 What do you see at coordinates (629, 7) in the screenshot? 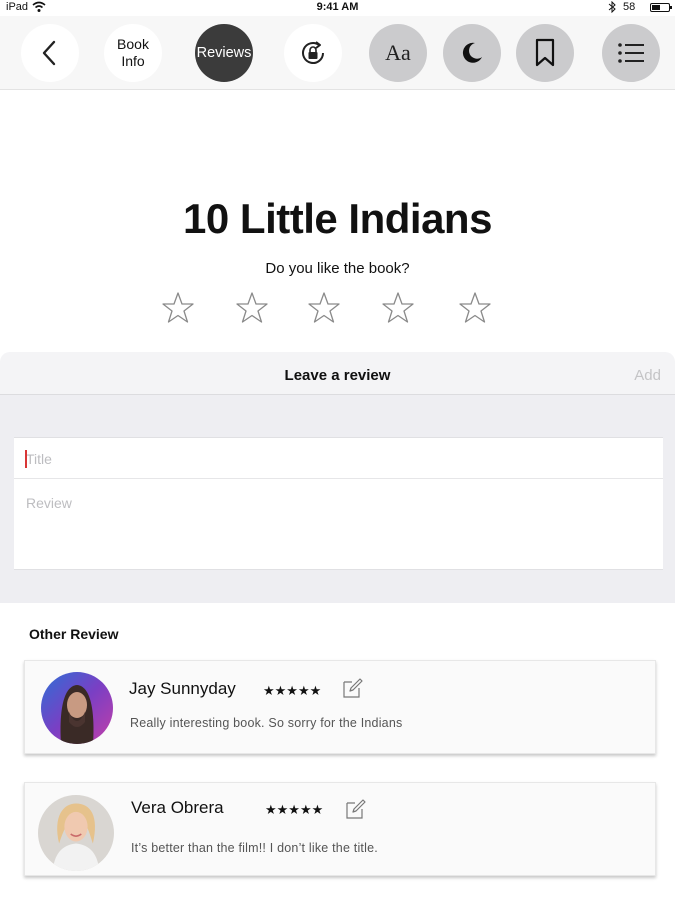
I see `battery-percent: 58` at bounding box center [629, 7].